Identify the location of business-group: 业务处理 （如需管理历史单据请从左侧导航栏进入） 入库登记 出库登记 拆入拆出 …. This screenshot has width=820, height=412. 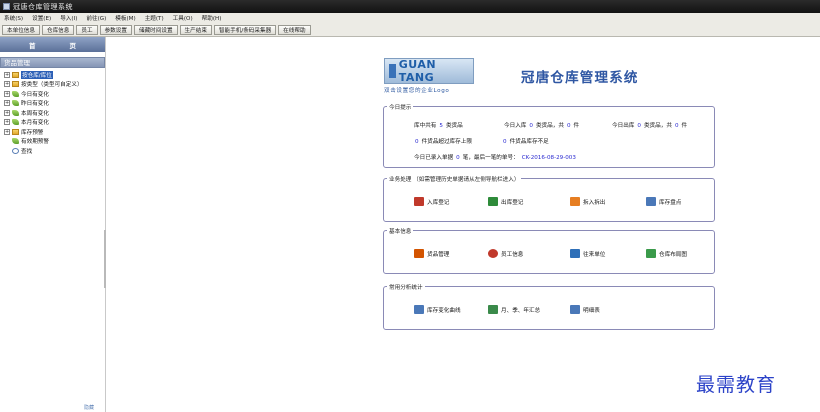
(549, 198).